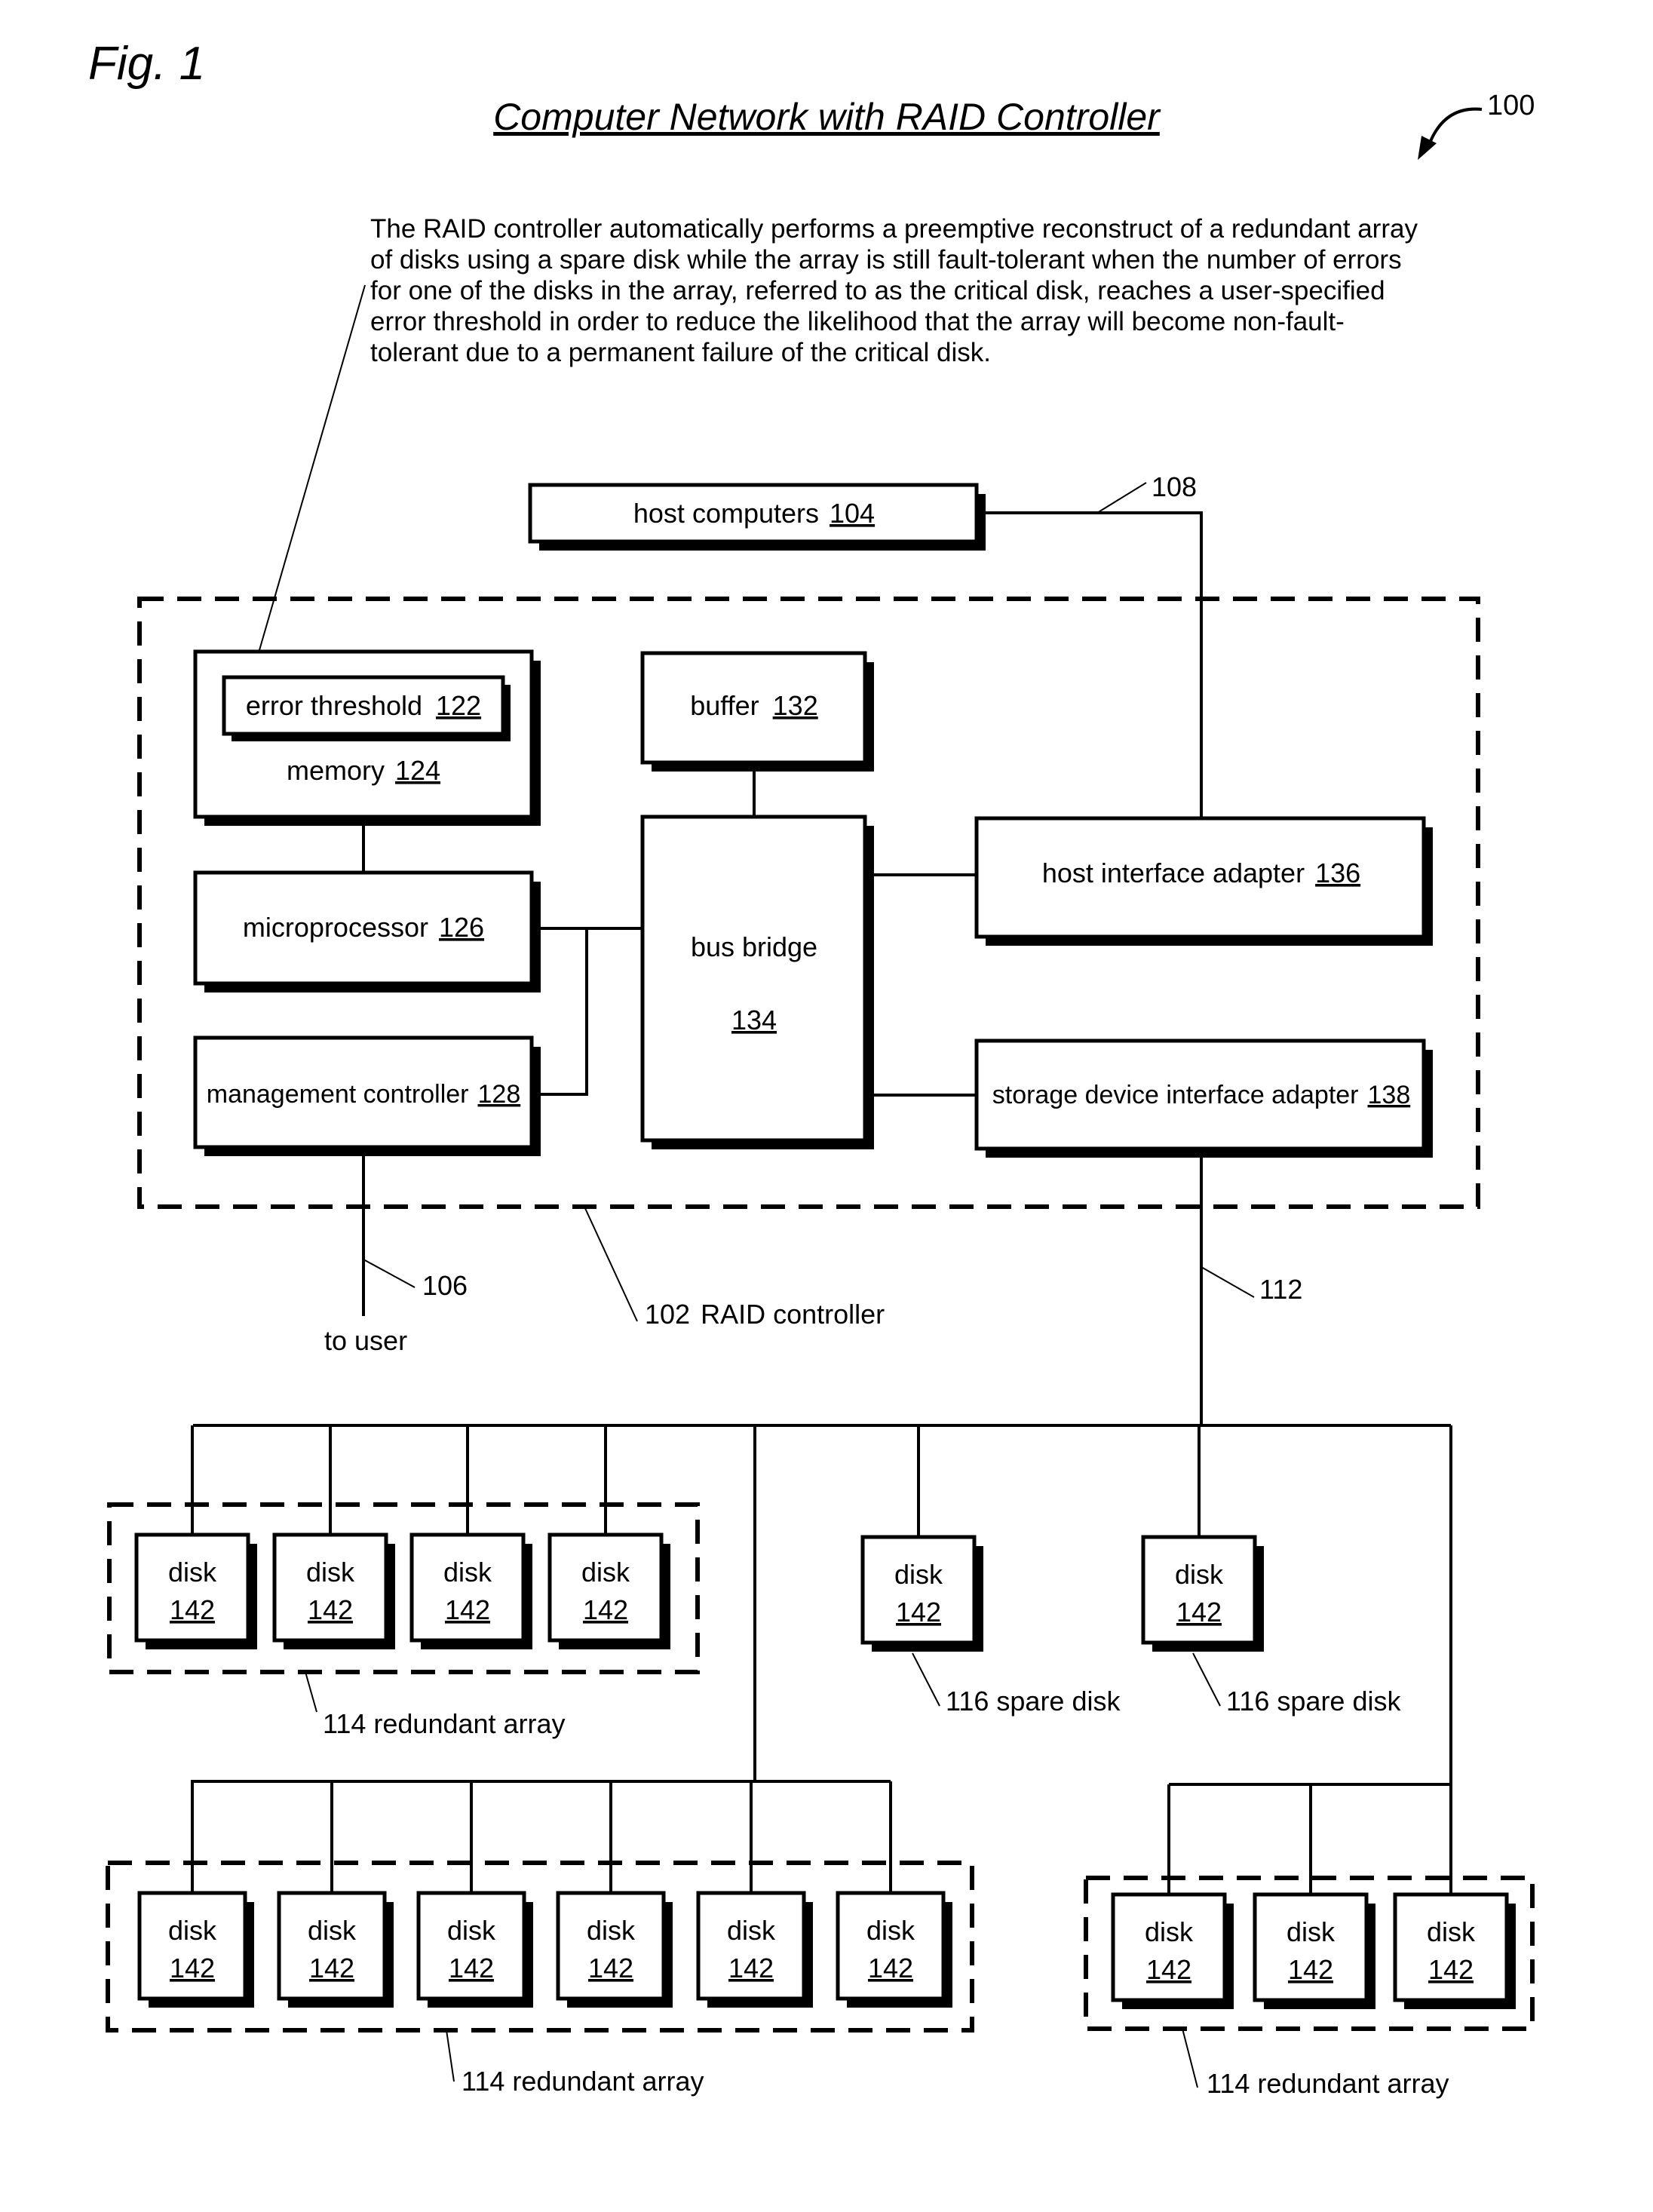  I want to click on block-ref: 128, so click(500, 1094).